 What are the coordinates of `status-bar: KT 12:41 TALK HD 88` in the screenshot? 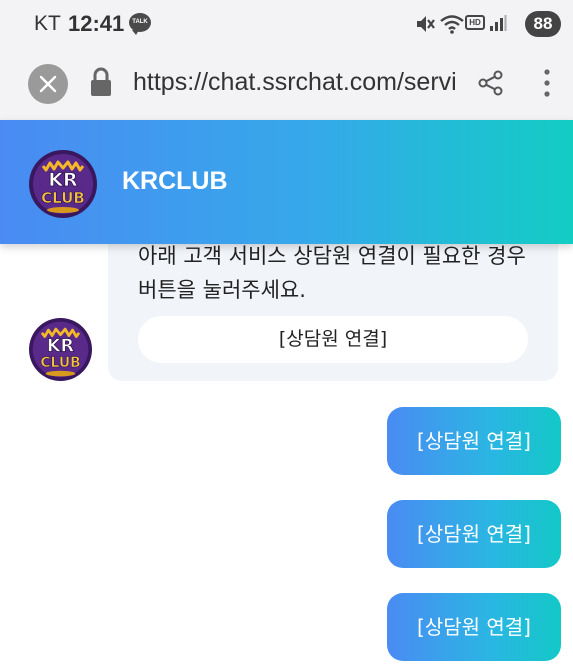 It's located at (286, 24).